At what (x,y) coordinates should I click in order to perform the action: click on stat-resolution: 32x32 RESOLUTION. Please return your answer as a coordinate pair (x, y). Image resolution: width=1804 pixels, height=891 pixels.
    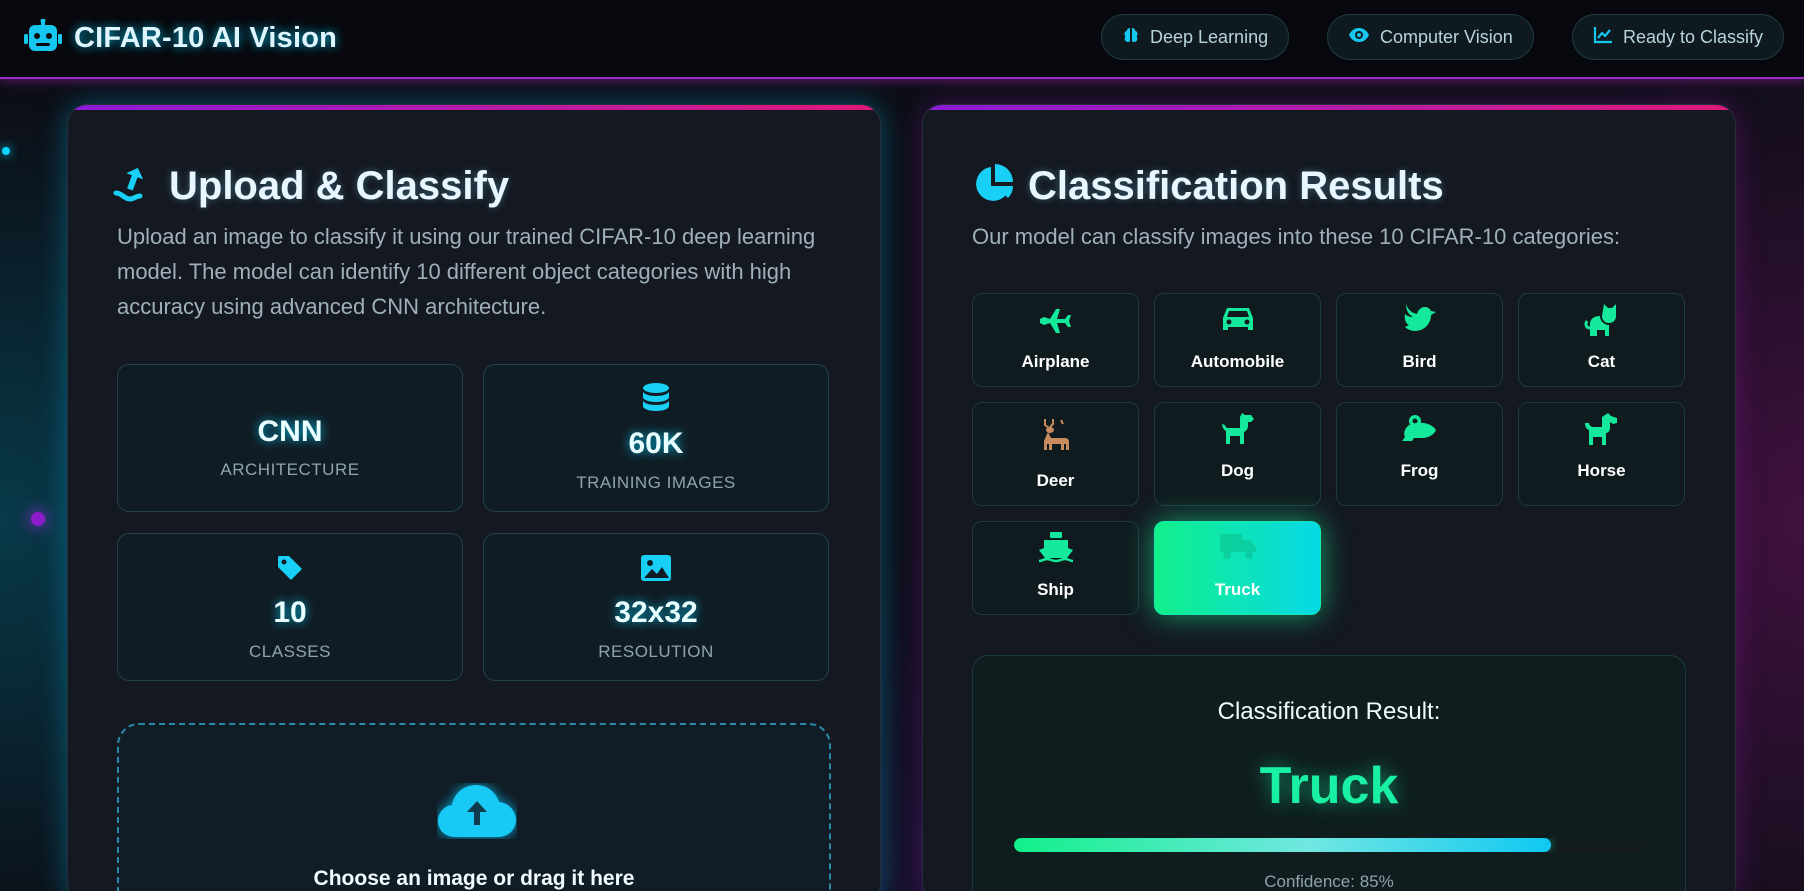
    Looking at the image, I should click on (656, 607).